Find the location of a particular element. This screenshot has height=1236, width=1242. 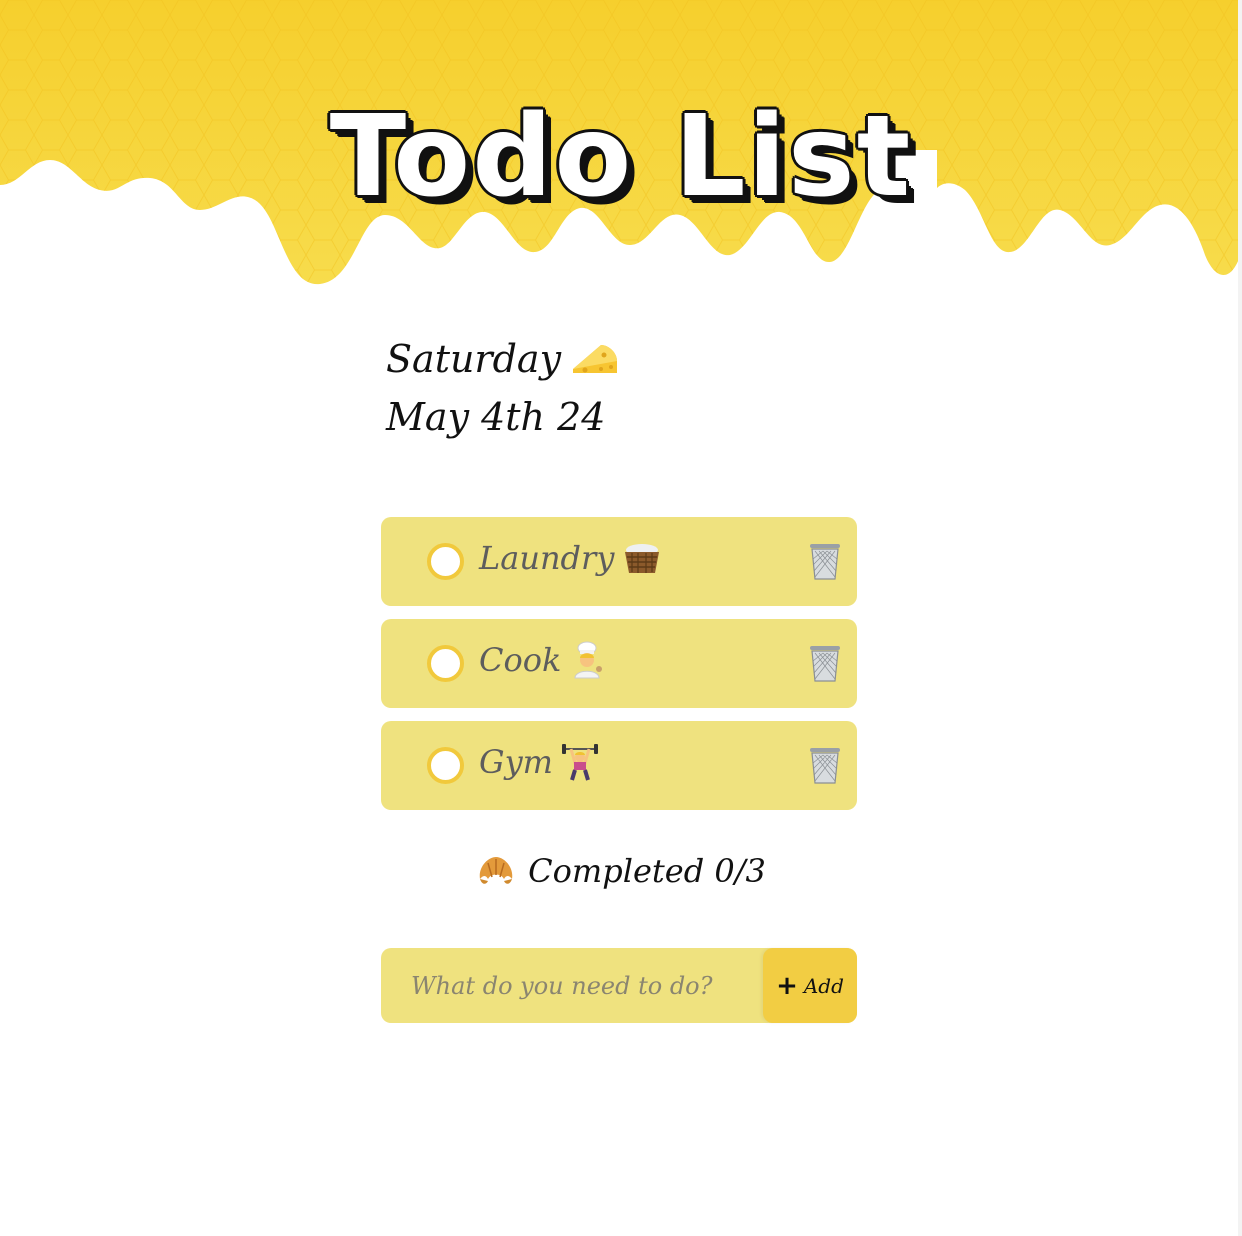

weightlifter-icon is located at coordinates (579, 762).